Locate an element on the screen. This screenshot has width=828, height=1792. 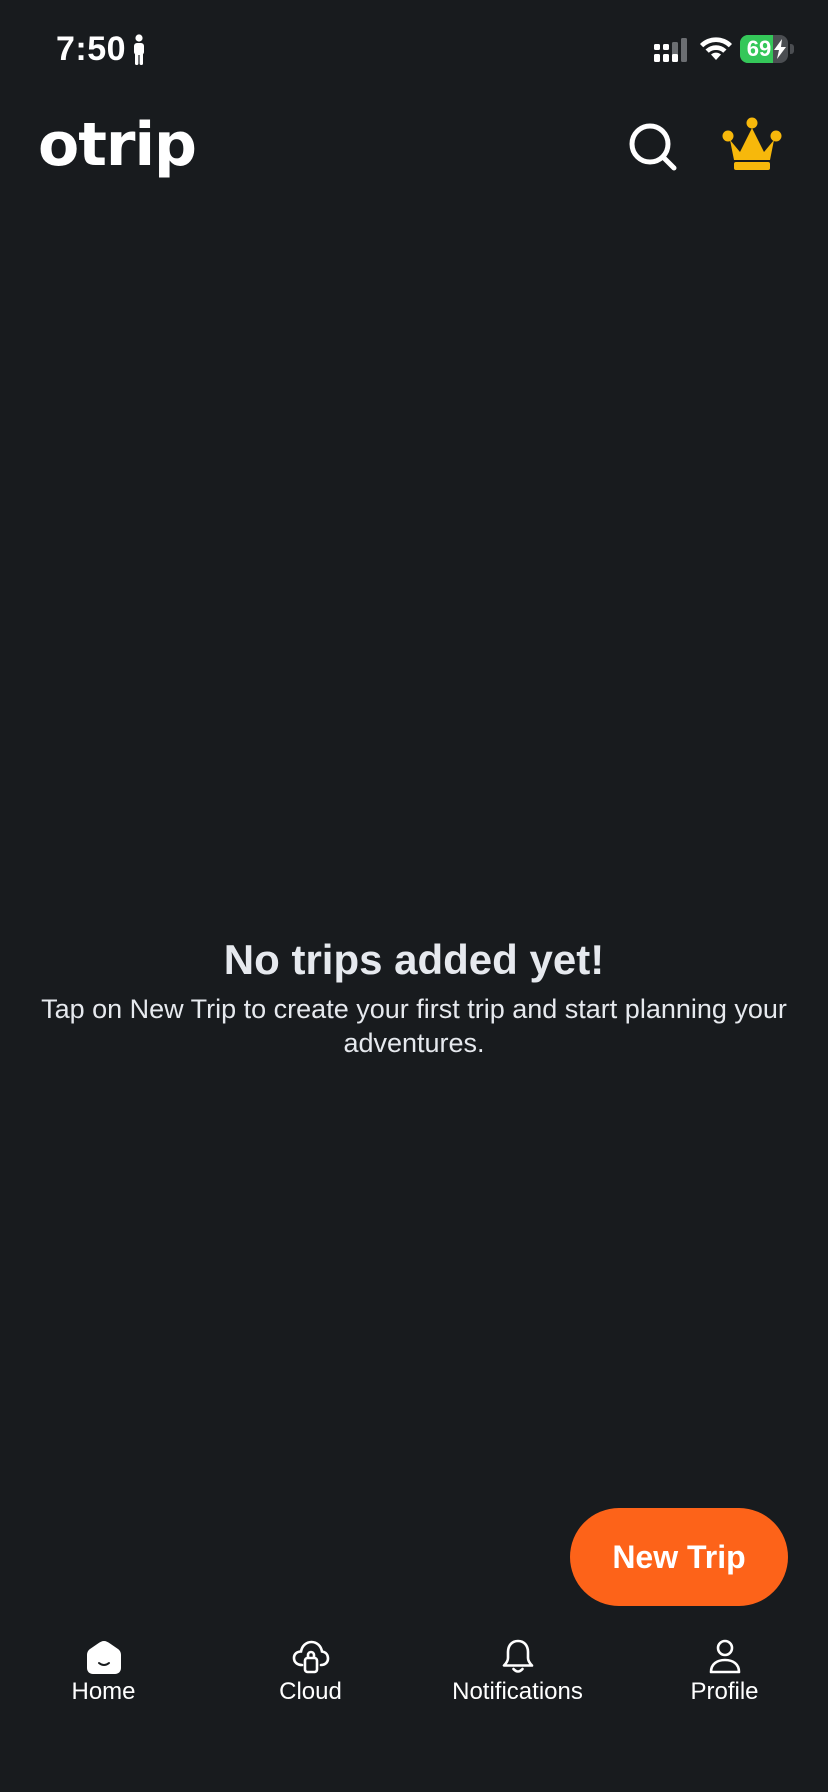
status-bar: 7:50 69 is located at coordinates (414, 50).